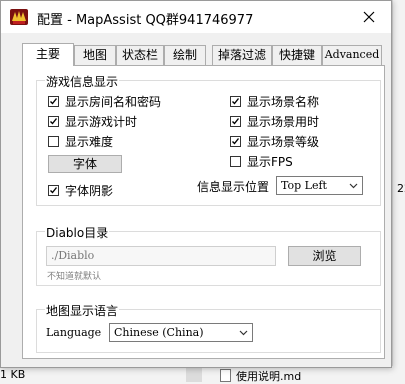 The height and width of the screenshot is (384, 405). I want to click on tab-hotkeys: 快捷键, so click(297, 55).